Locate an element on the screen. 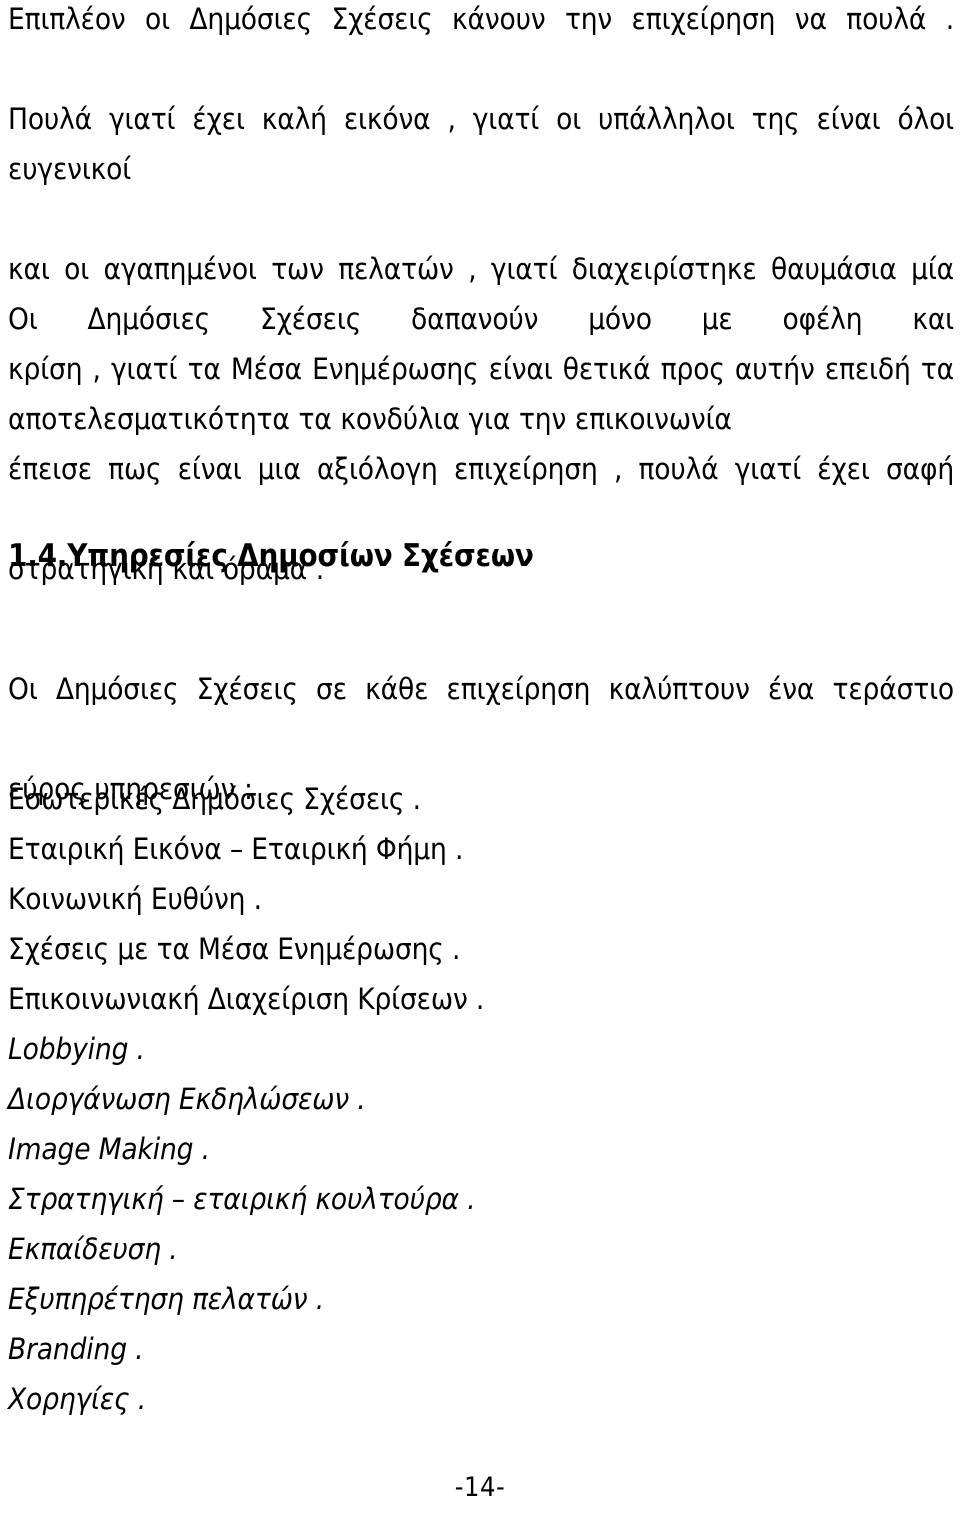 The height and width of the screenshot is (1531, 960). list-item: Εκπαίδευση . is located at coordinates (93, 1249).